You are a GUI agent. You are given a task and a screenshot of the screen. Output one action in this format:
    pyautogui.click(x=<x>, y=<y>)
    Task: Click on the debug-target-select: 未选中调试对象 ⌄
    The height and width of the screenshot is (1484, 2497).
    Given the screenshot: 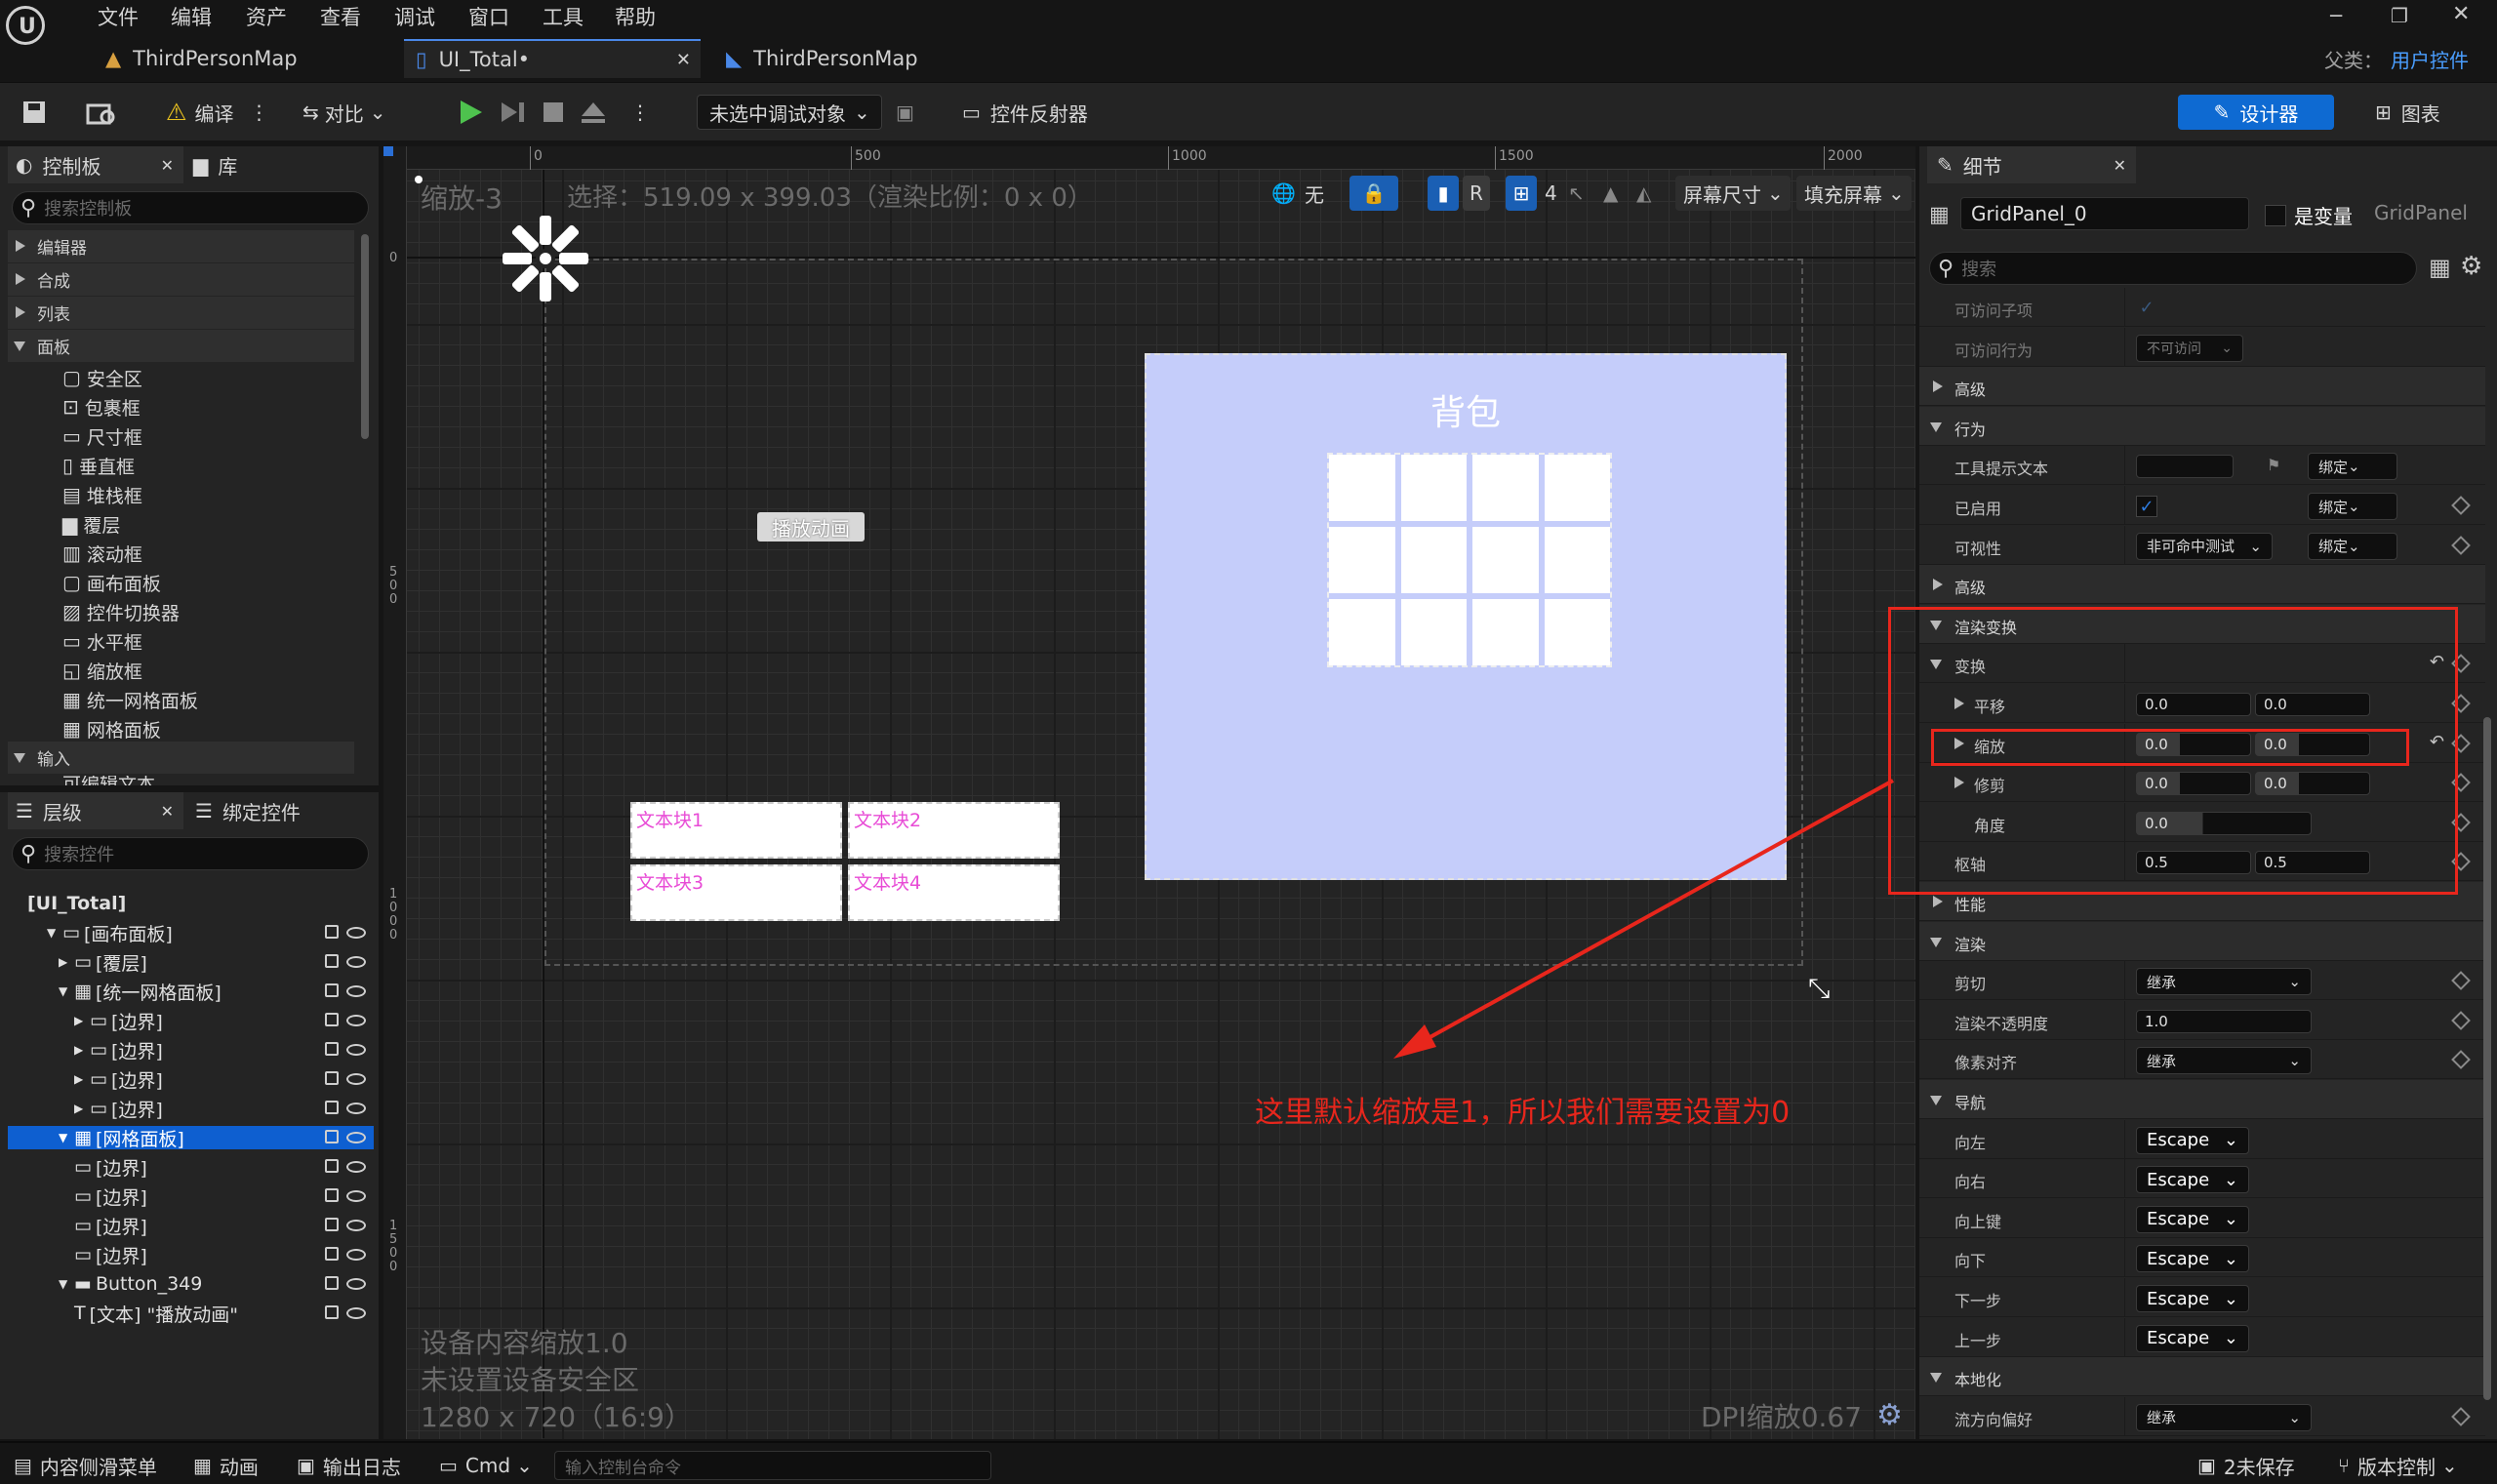 What is the action you would take?
    pyautogui.click(x=789, y=112)
    